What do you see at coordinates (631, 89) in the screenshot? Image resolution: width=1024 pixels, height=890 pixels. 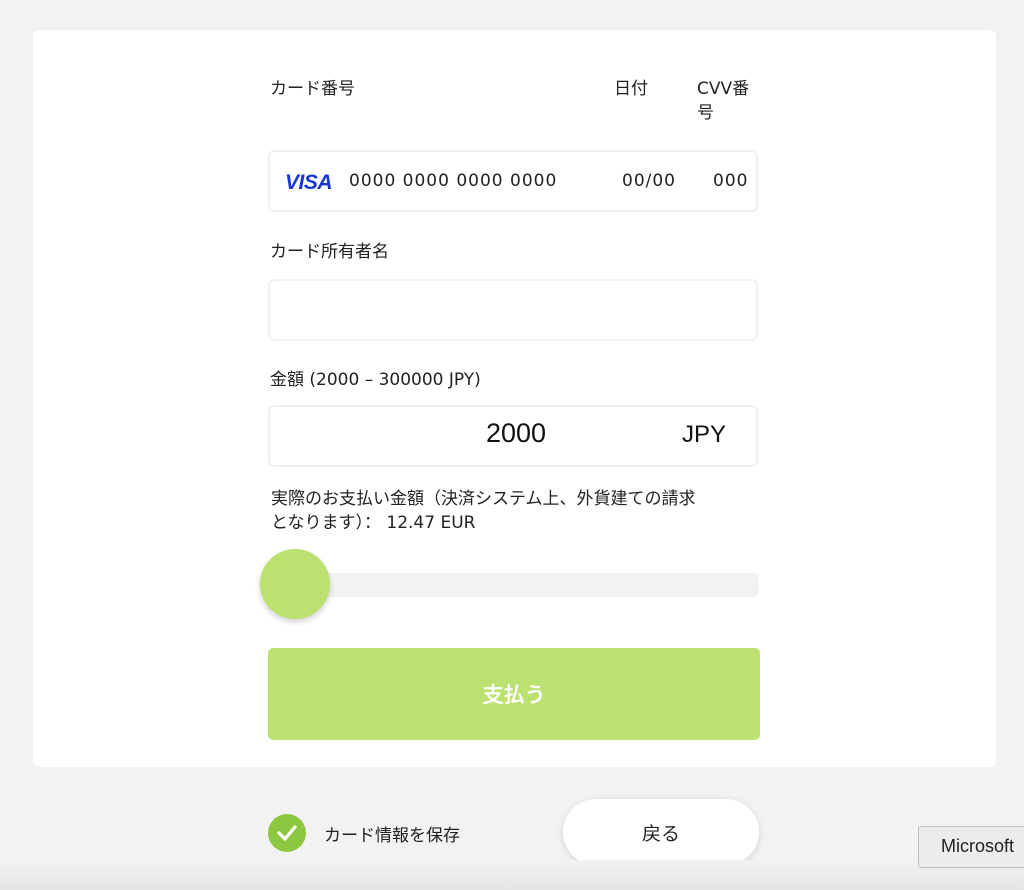 I see `date-label: 日付` at bounding box center [631, 89].